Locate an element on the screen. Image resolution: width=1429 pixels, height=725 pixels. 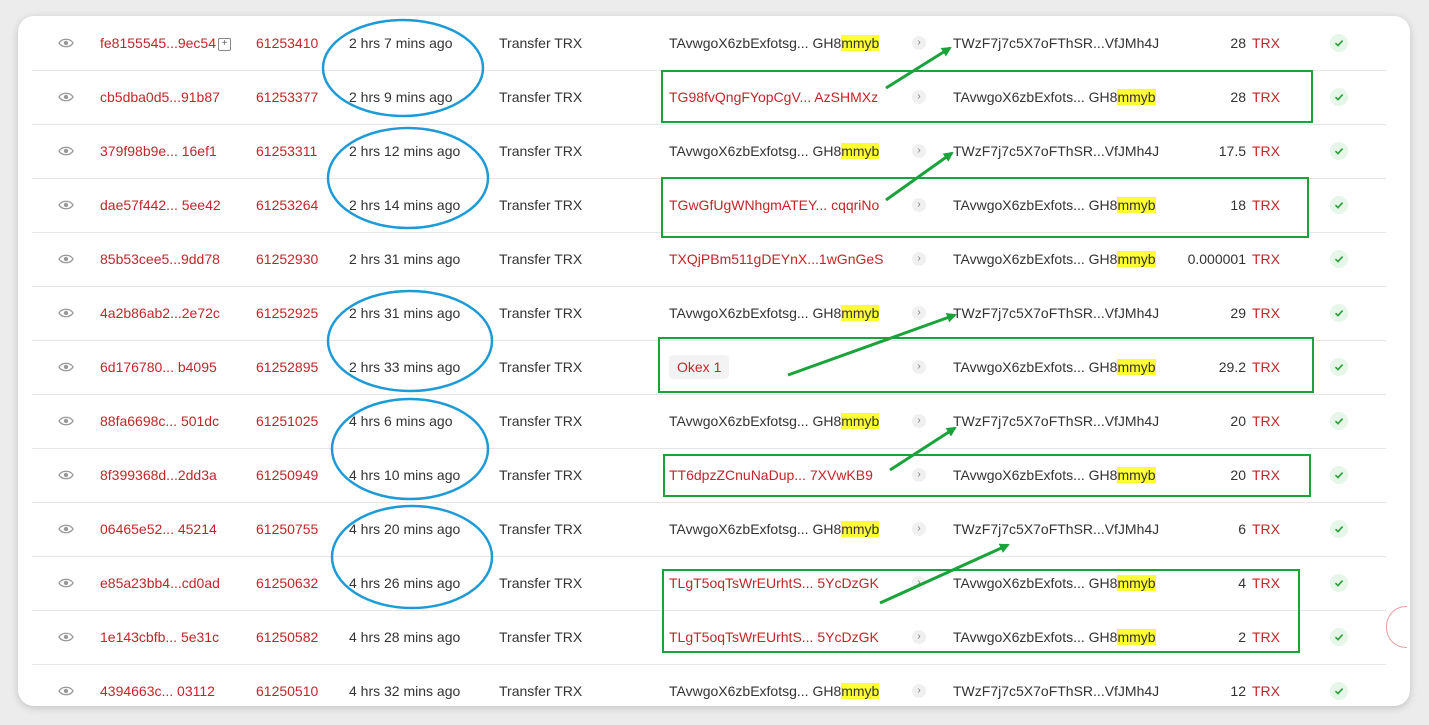
copy-icon: + is located at coordinates (224, 44).